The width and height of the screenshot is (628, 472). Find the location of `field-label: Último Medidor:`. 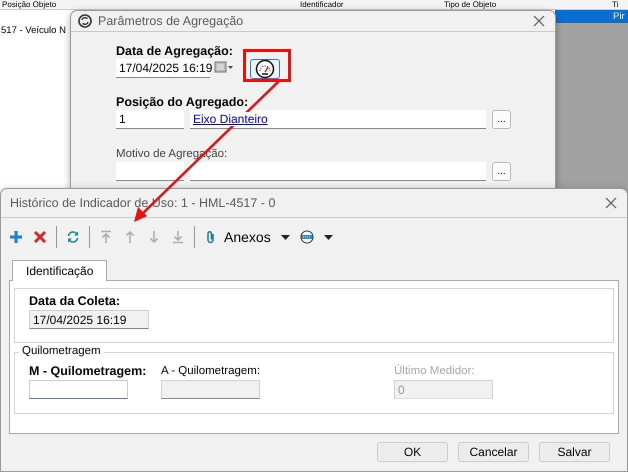

field-label: Último Medidor: is located at coordinates (435, 371).